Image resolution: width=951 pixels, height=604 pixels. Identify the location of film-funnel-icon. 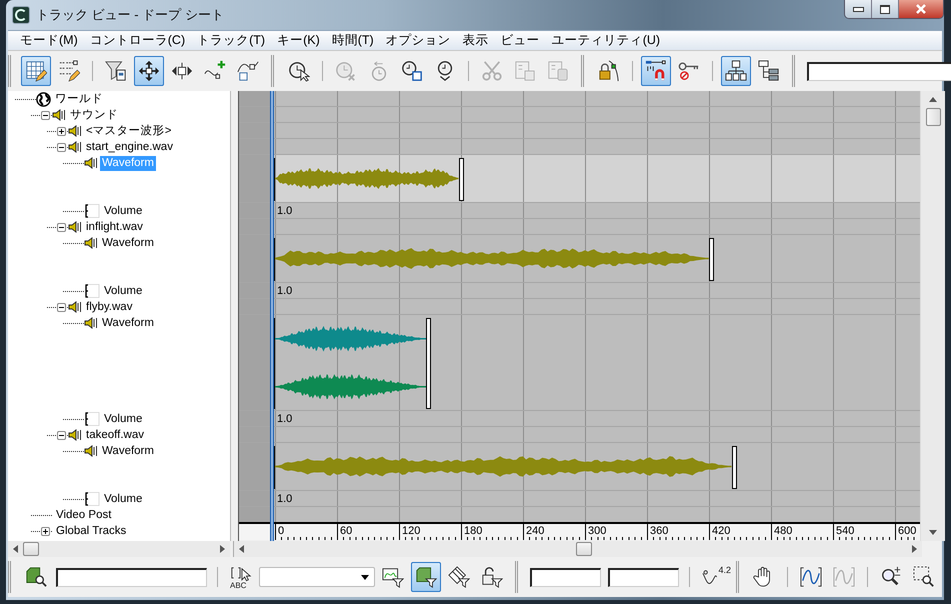
(459, 577).